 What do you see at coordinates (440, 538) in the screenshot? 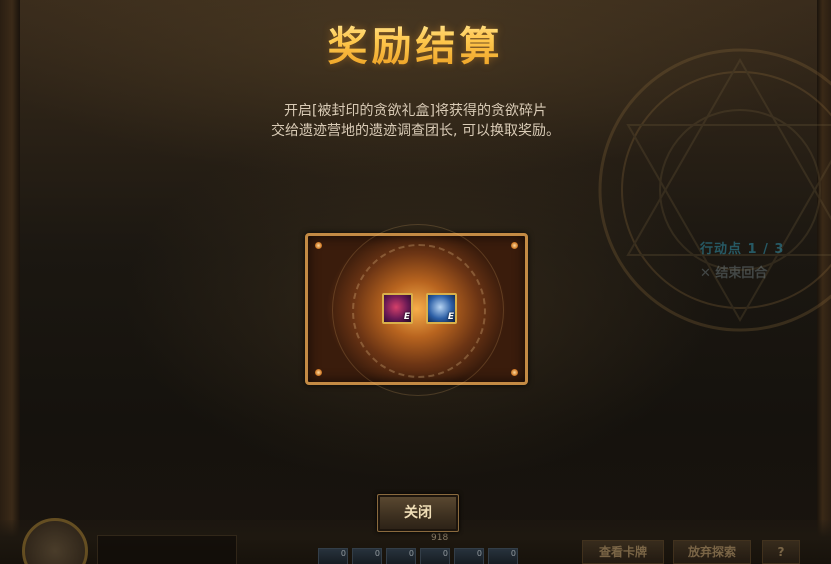
I see `resource-count: 918` at bounding box center [440, 538].